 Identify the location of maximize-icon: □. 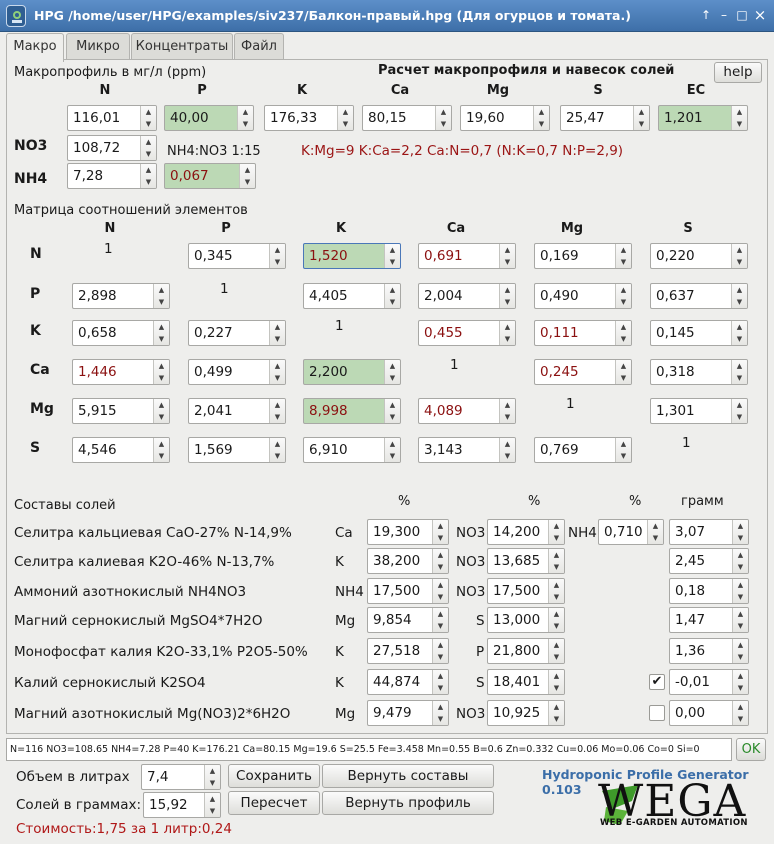
(742, 15).